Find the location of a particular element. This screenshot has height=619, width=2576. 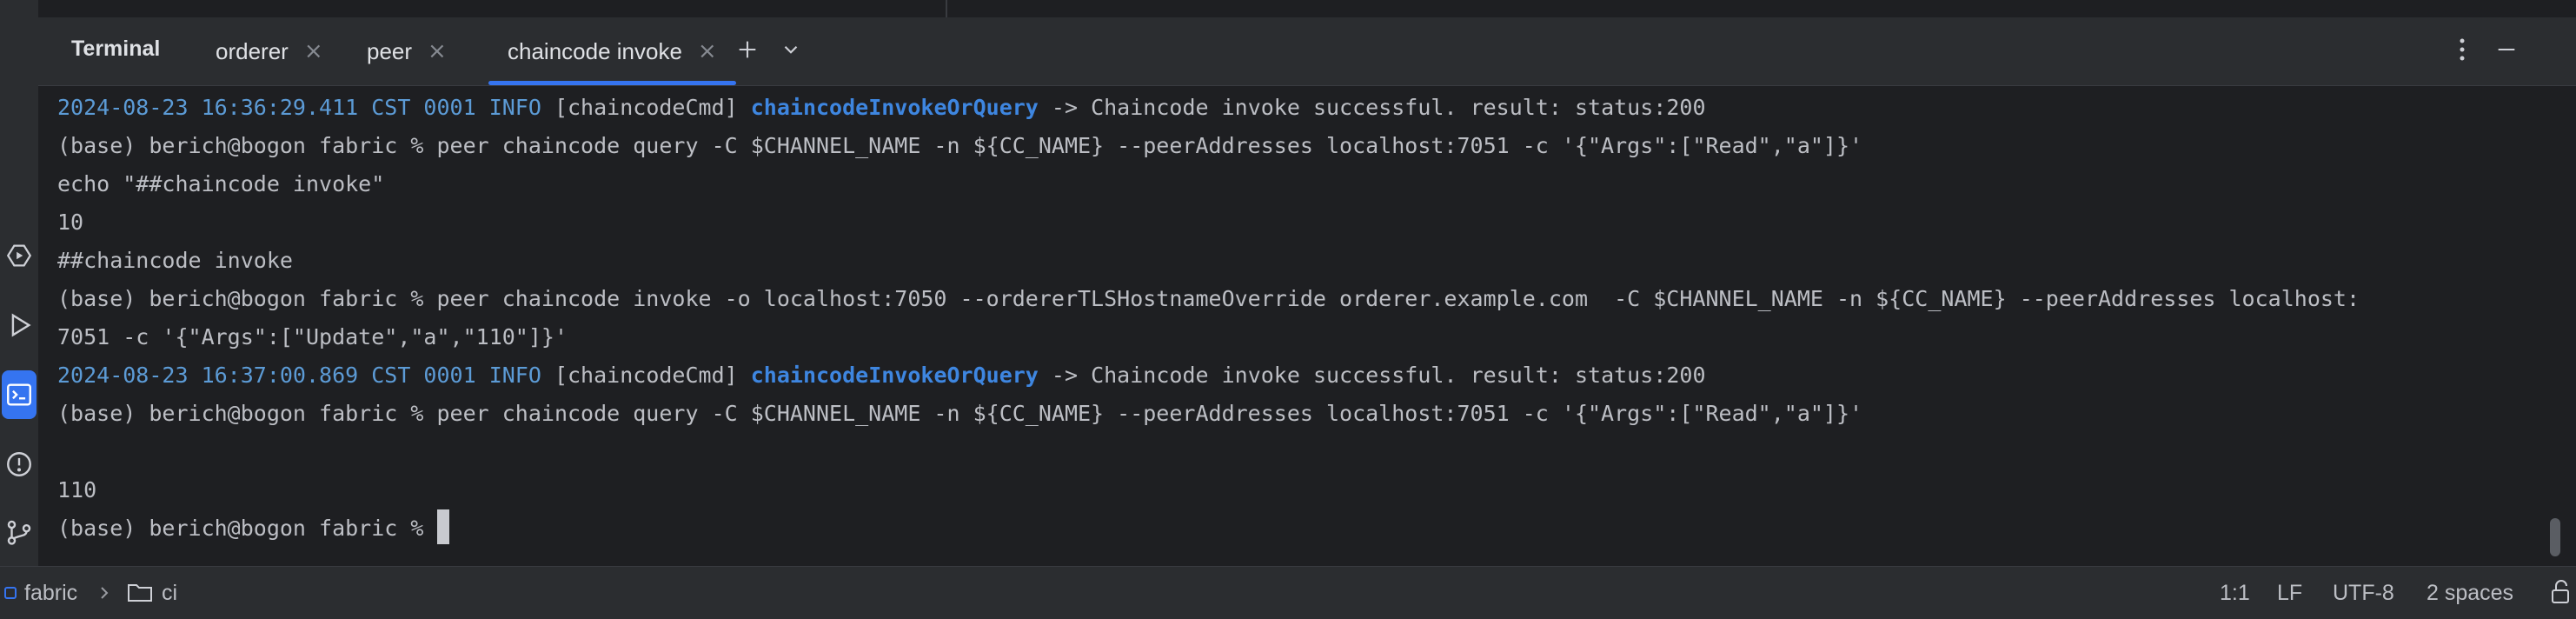

folder-icon is located at coordinates (140, 593).